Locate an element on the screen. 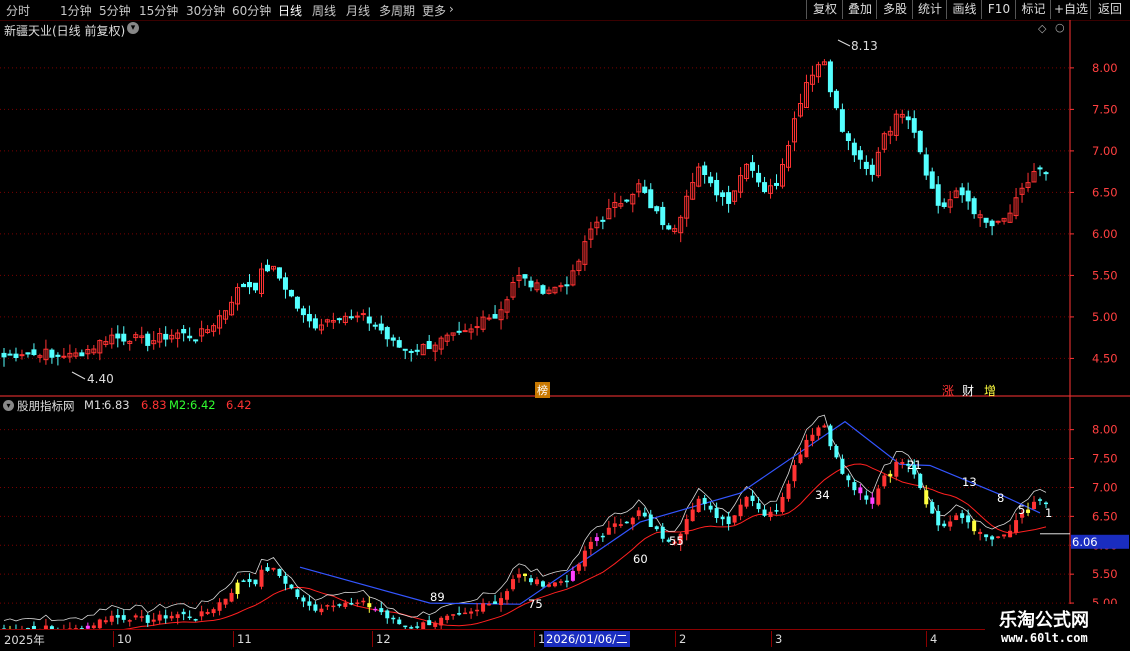 This screenshot has height=651, width=1130. y-tick-label: 5.00 is located at coordinates (1105, 317).